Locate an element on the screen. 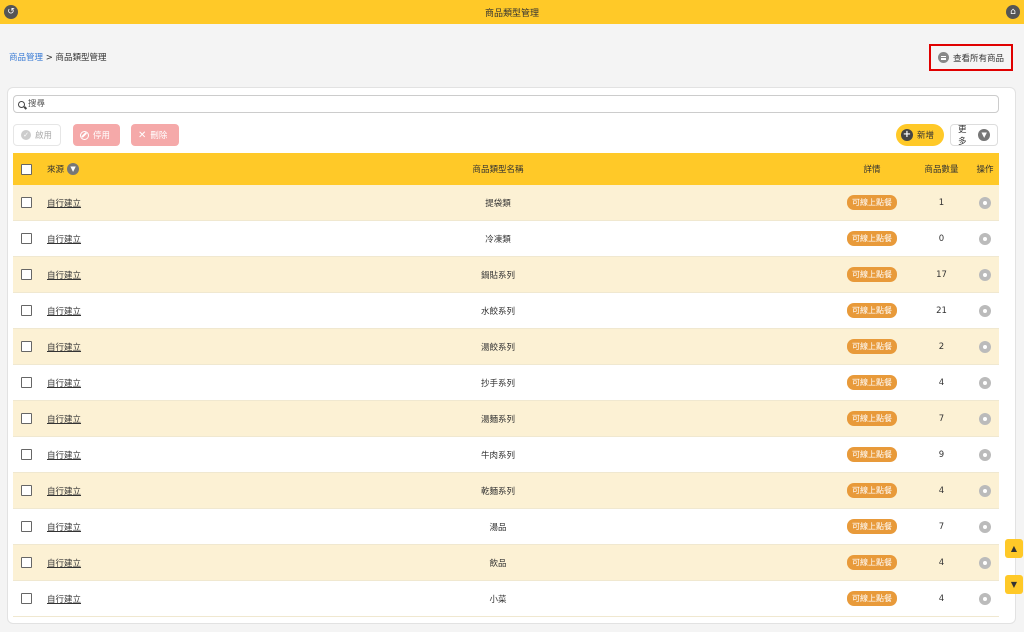 The image size is (1024, 632). row-count: 2 is located at coordinates (941, 346).